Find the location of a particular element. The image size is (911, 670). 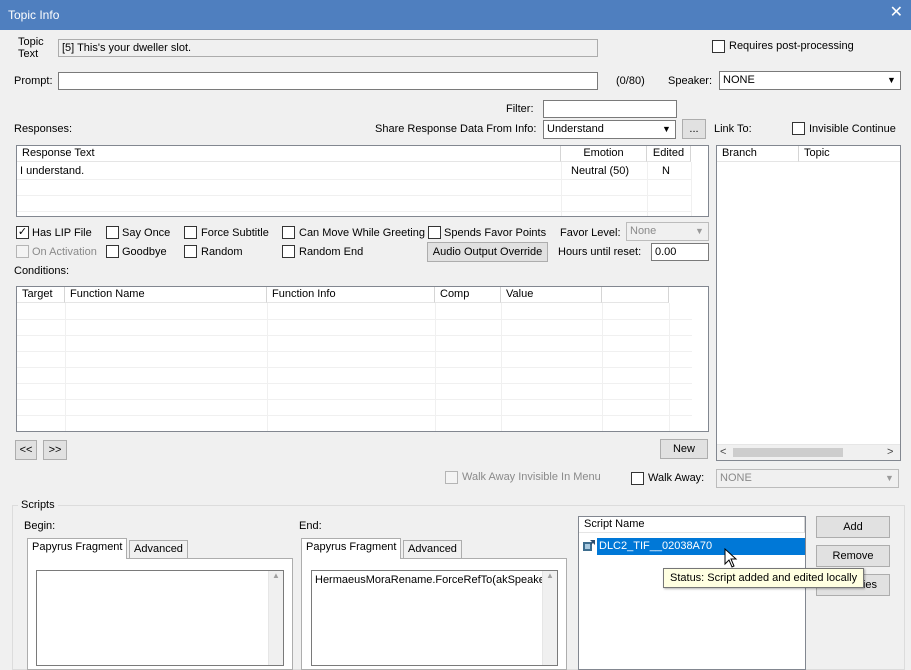

spends-favor-points-checkbox is located at coordinates (434, 232).